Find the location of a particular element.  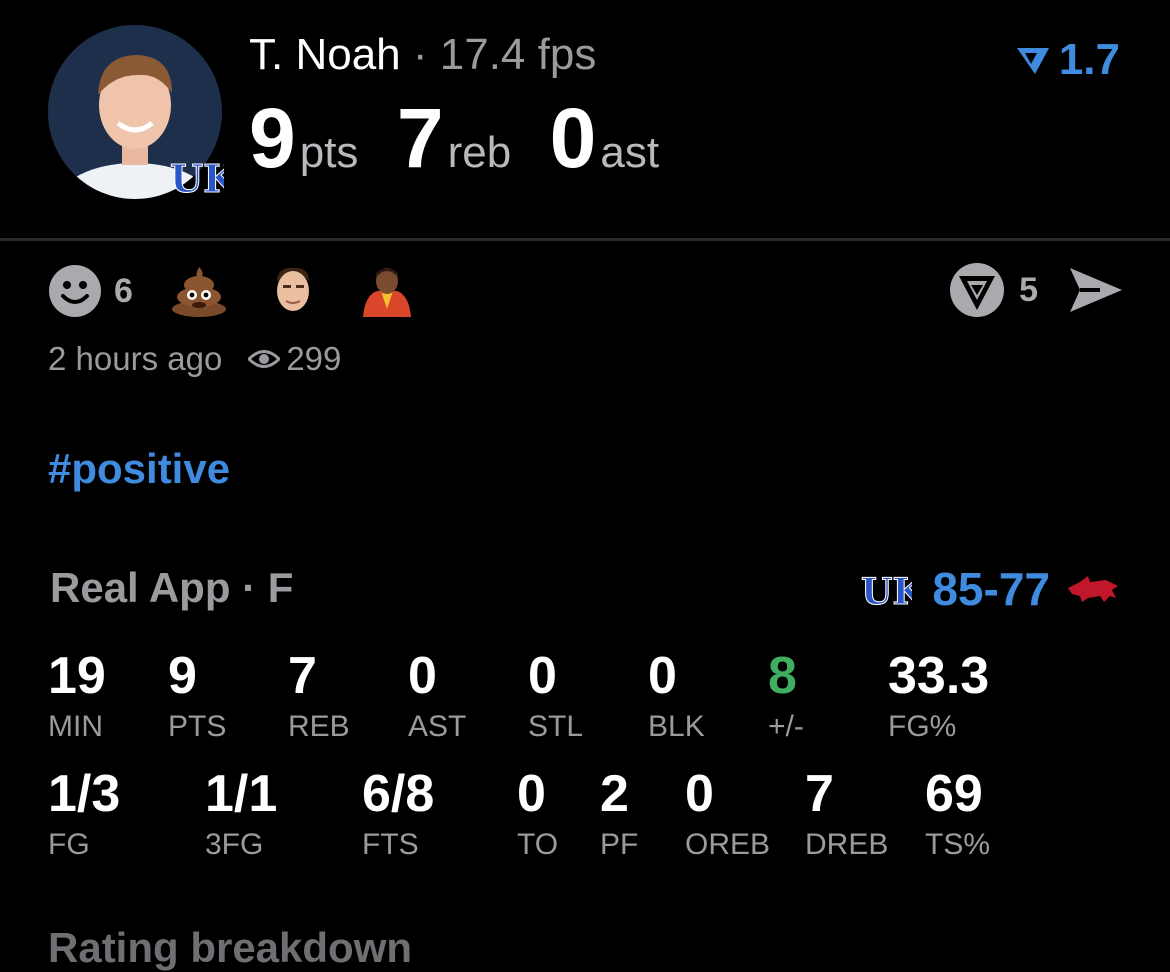

fantasy-points: 17.4 fps is located at coordinates (518, 54).